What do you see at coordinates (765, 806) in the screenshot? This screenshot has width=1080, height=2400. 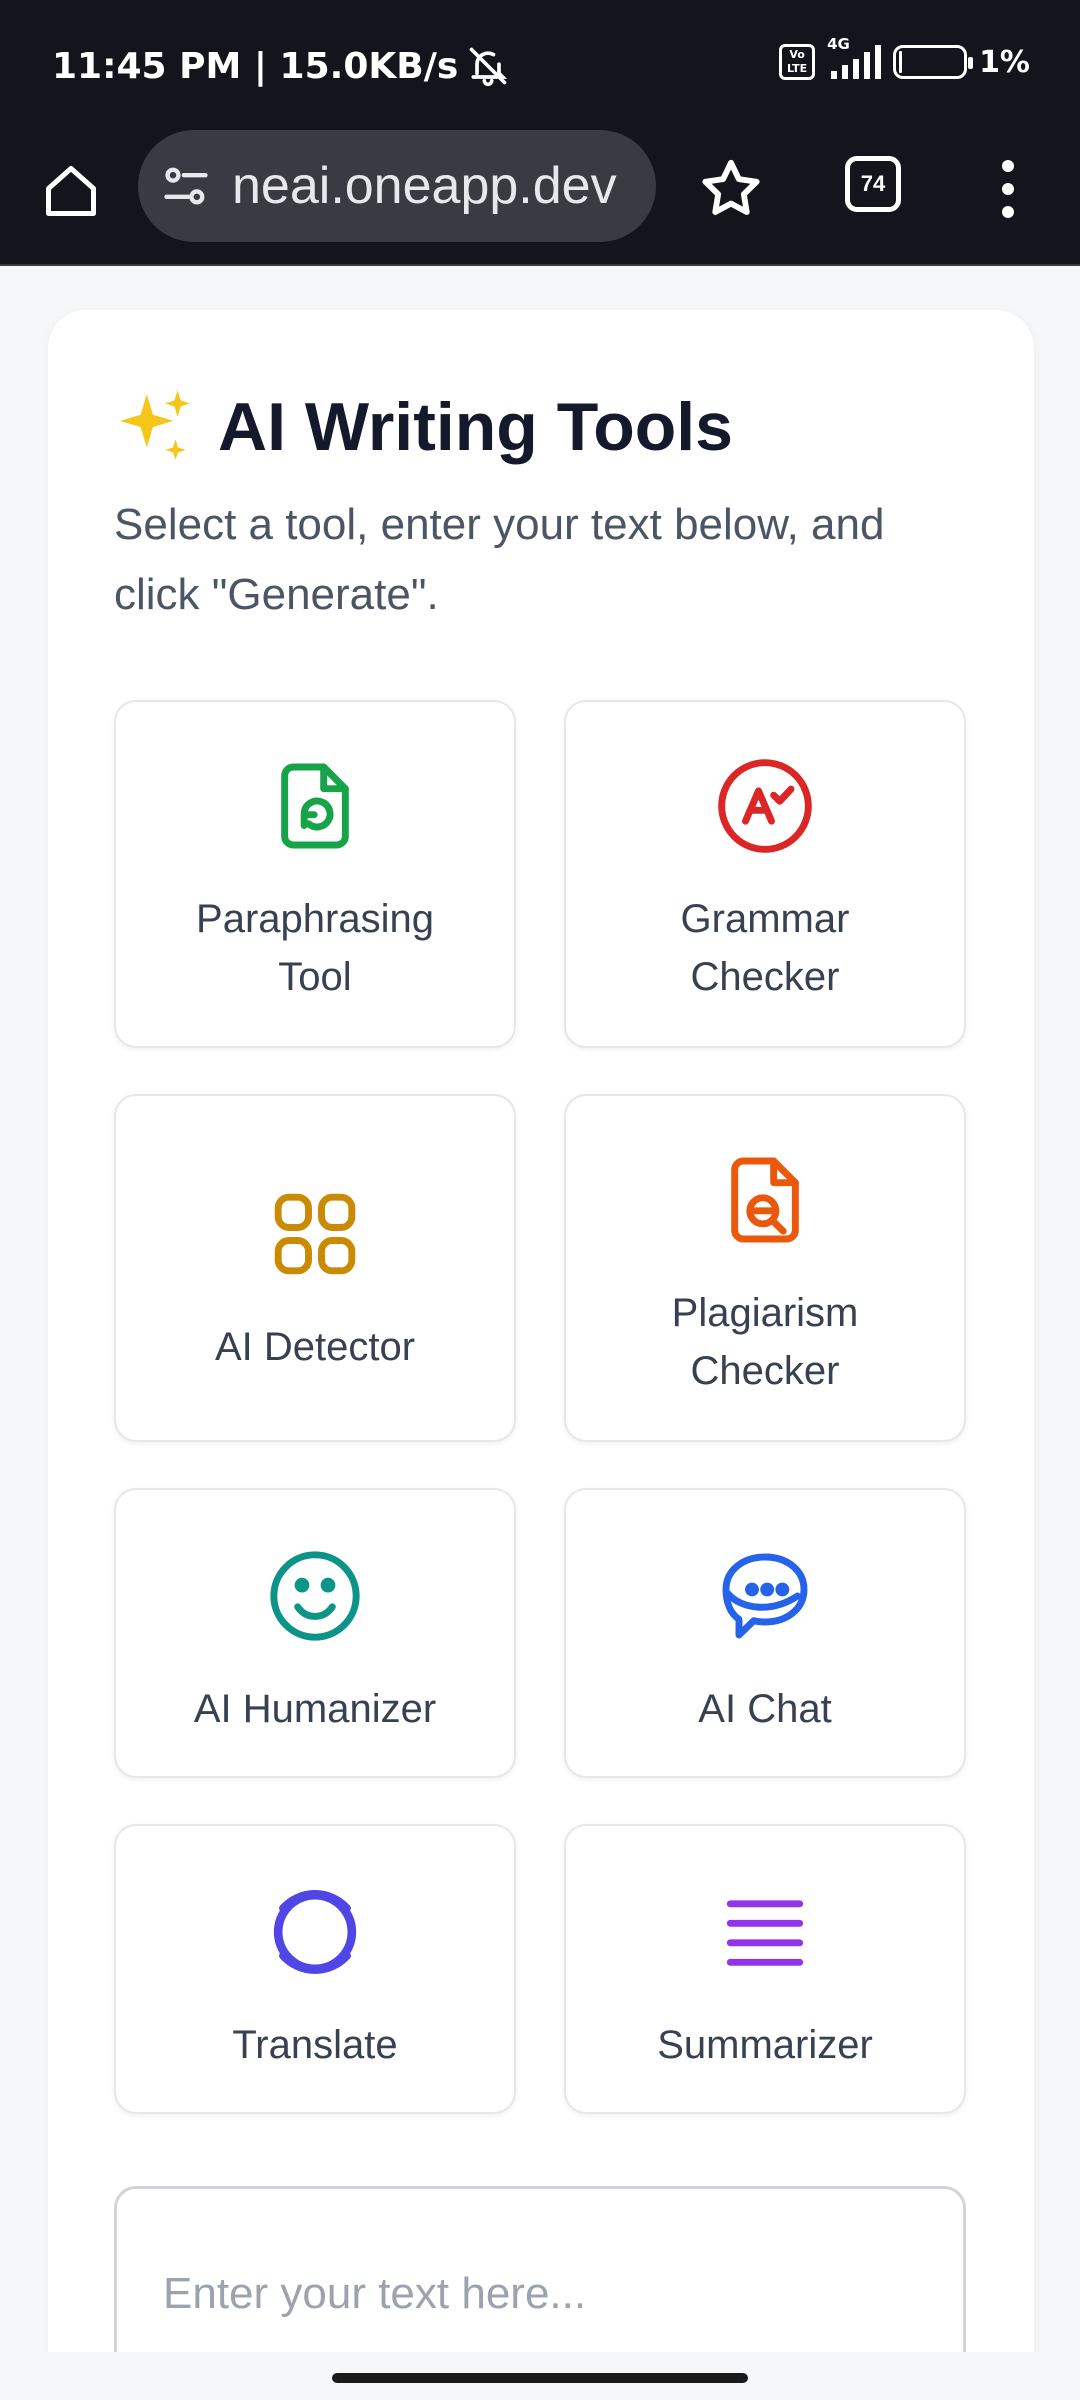 I see `grammar-check-icon` at bounding box center [765, 806].